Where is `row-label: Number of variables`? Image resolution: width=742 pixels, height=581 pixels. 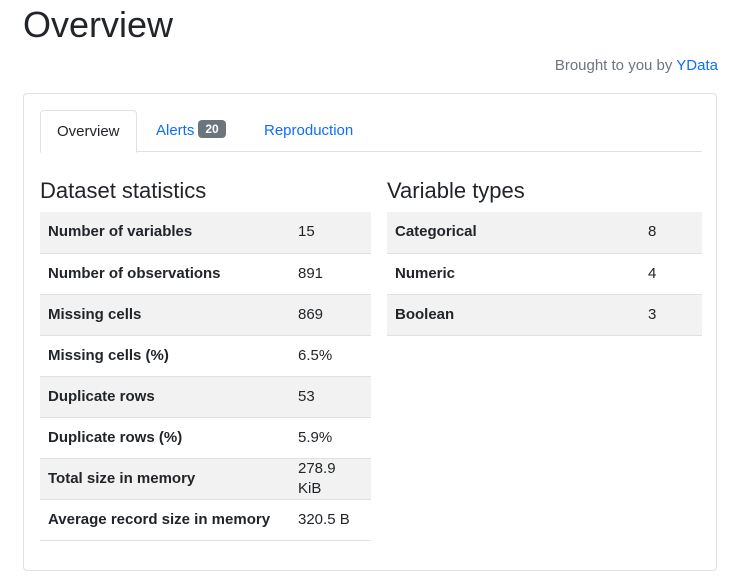
row-label: Number of variables is located at coordinates (120, 232).